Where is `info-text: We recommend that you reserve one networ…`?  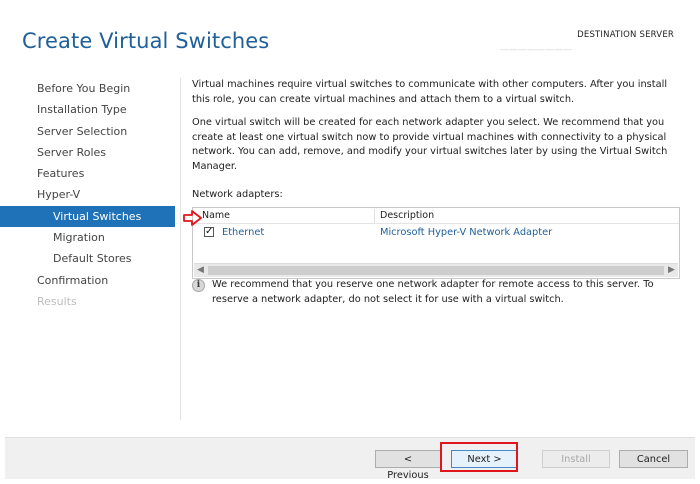
info-text: We recommend that you reserve one networ… is located at coordinates (433, 292).